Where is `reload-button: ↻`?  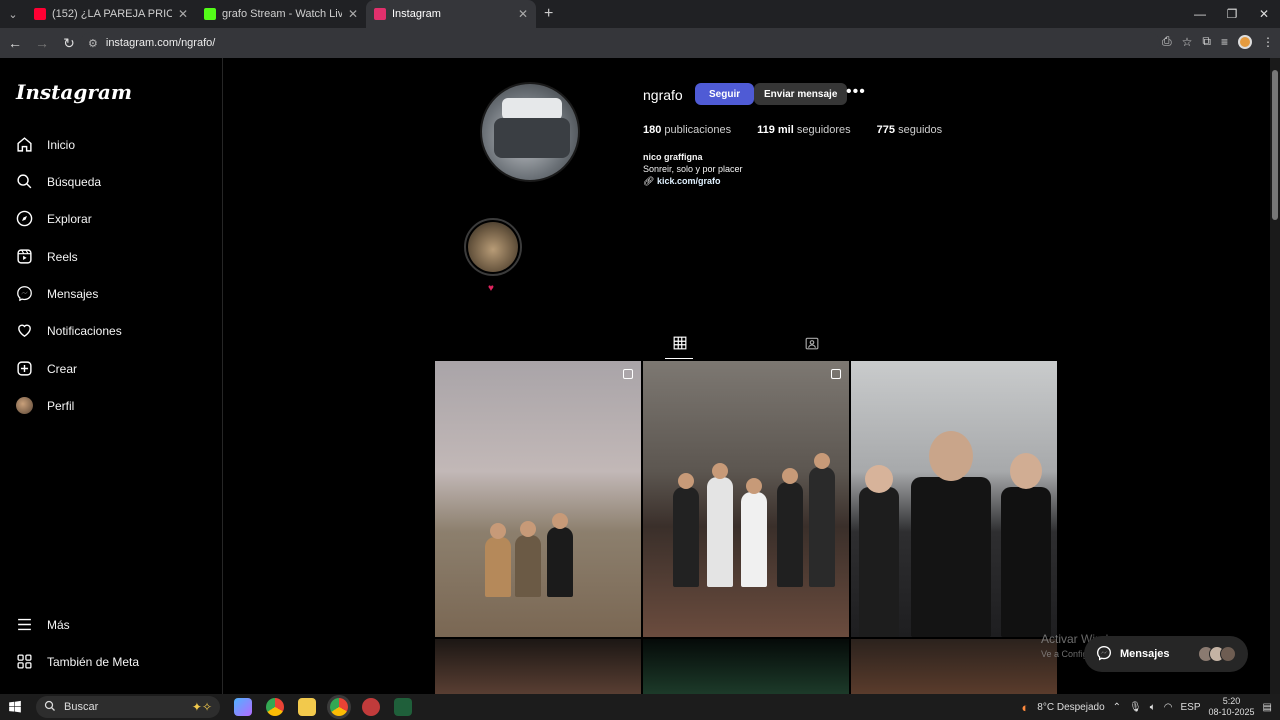 reload-button: ↻ is located at coordinates (69, 43).